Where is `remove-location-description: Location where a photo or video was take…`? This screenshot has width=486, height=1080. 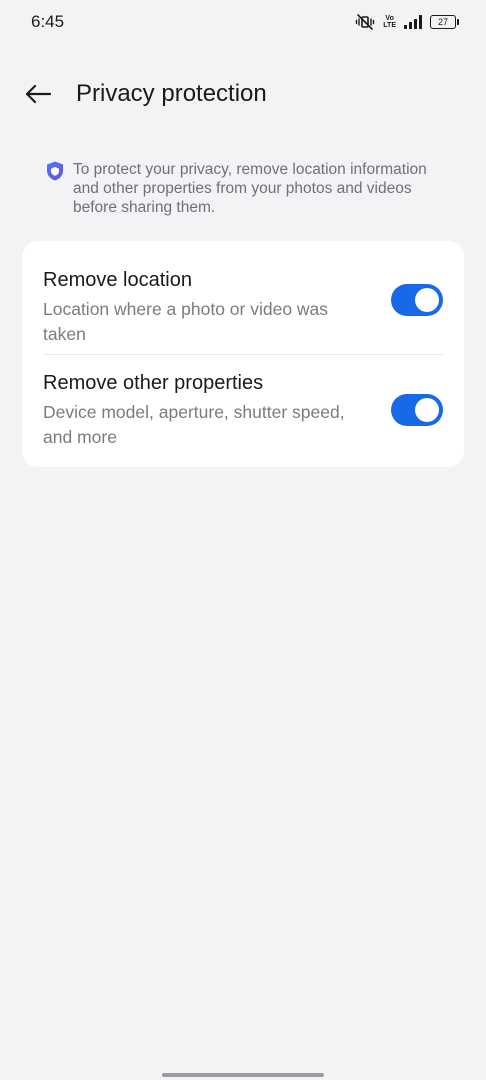 remove-location-description: Location where a photo or video was take… is located at coordinates (186, 321).